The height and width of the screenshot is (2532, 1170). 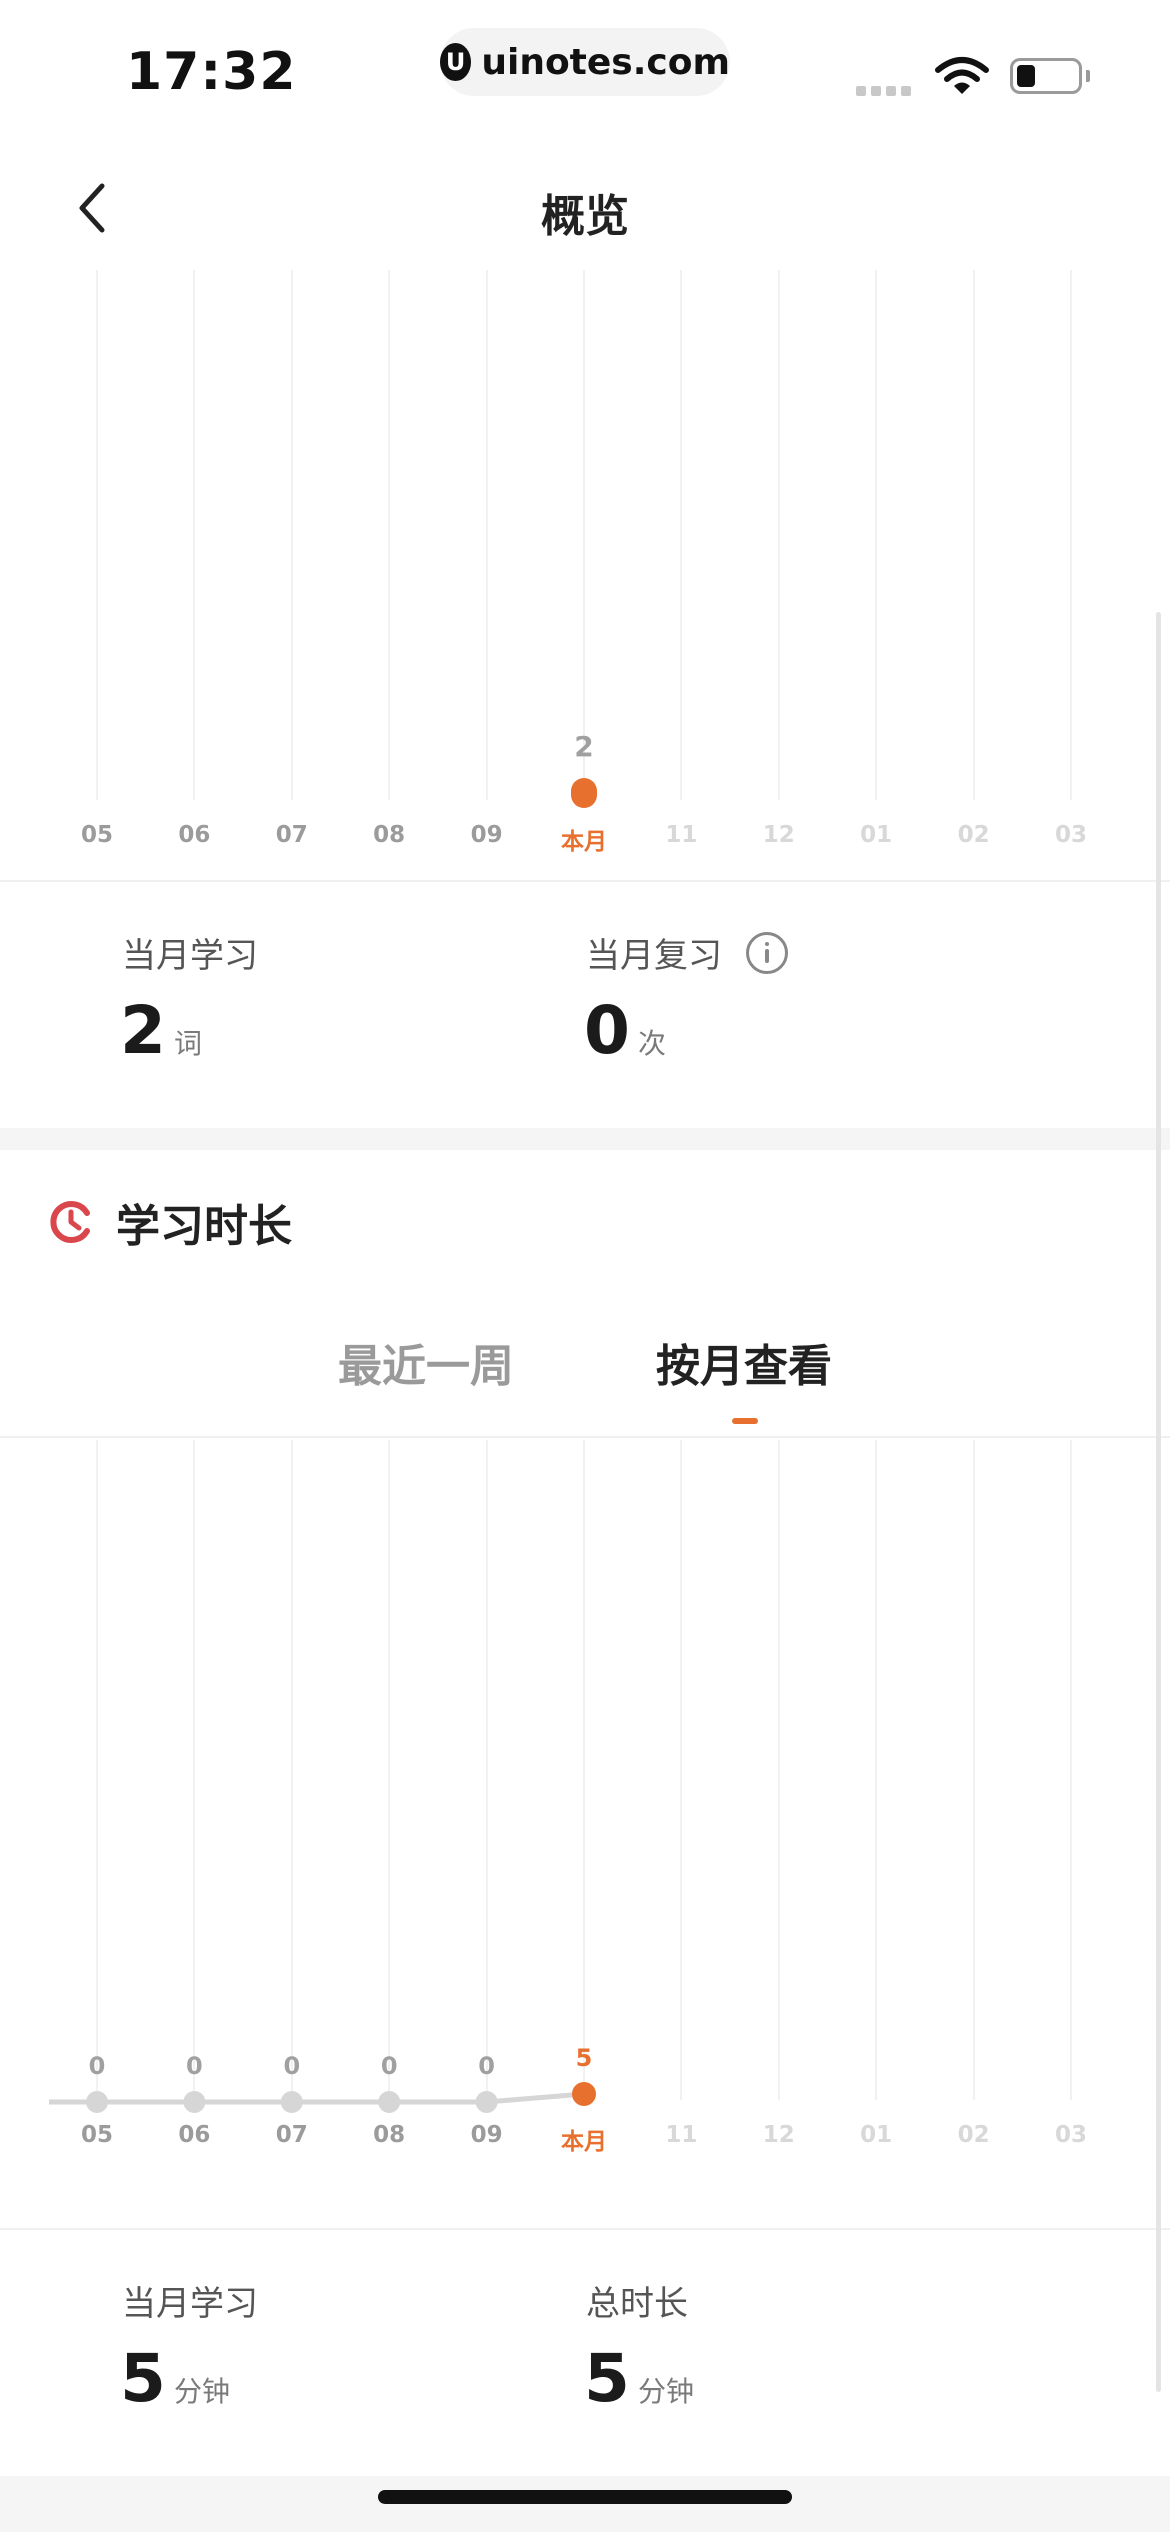 What do you see at coordinates (584, 793) in the screenshot?
I see `chart-bar` at bounding box center [584, 793].